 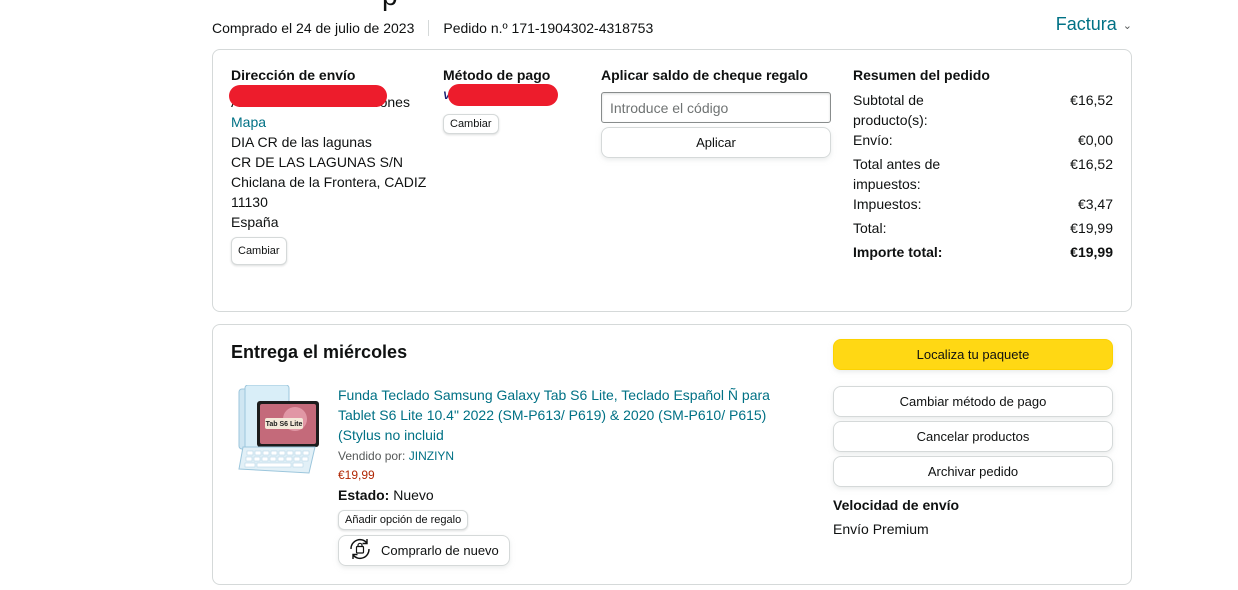 What do you see at coordinates (249, 202) in the screenshot?
I see `address-line: 11130` at bounding box center [249, 202].